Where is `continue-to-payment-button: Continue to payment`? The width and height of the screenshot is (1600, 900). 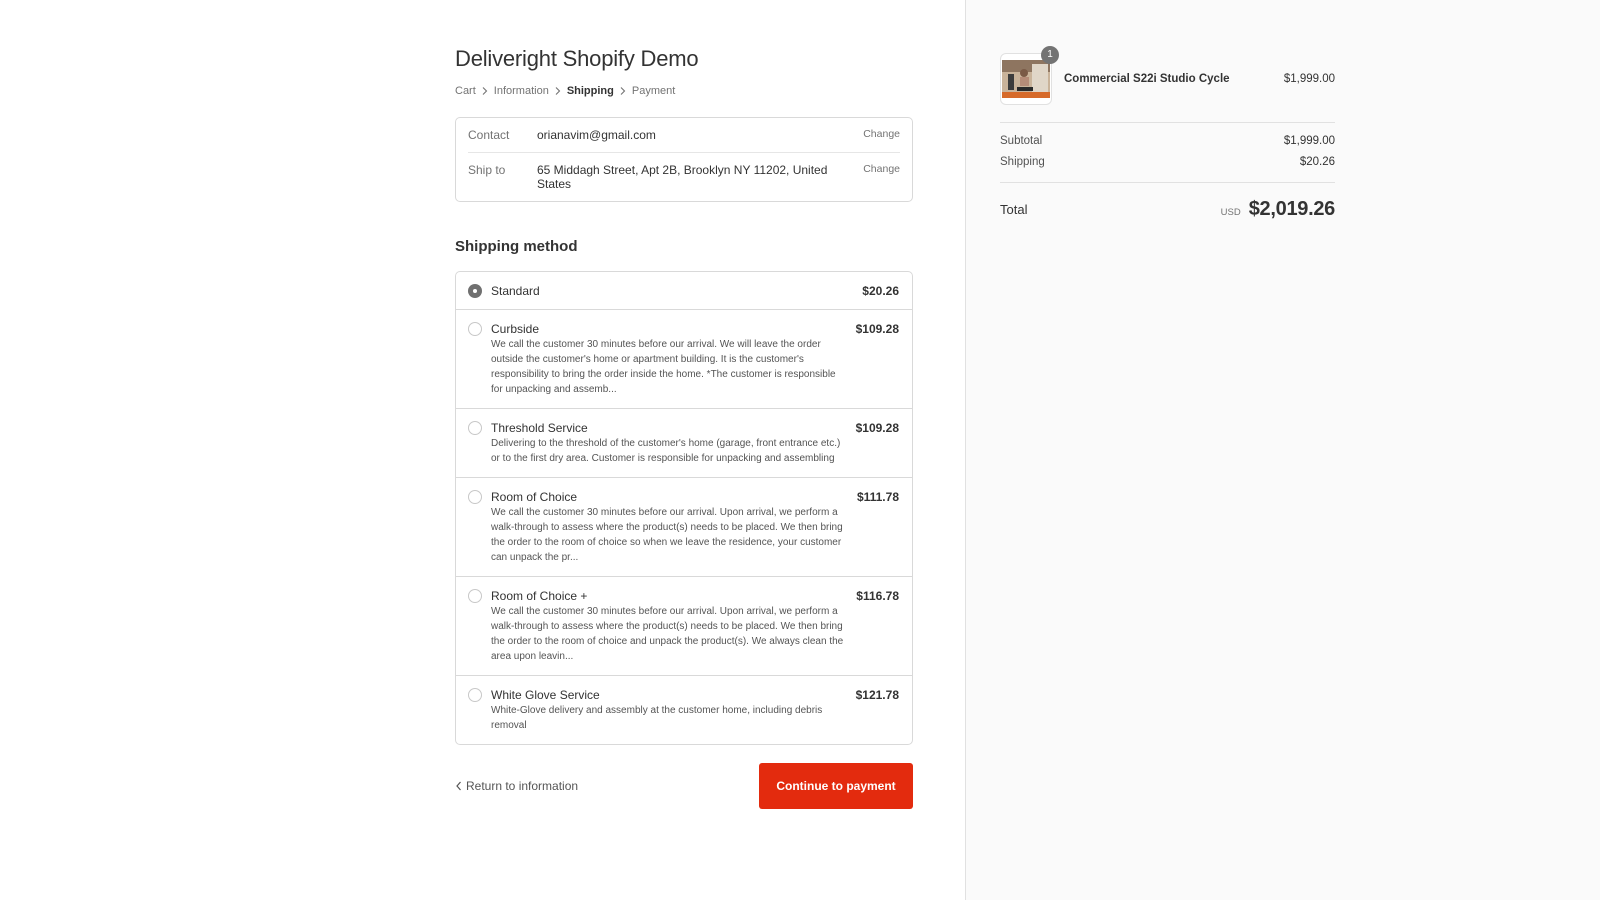 continue-to-payment-button: Continue to payment is located at coordinates (836, 786).